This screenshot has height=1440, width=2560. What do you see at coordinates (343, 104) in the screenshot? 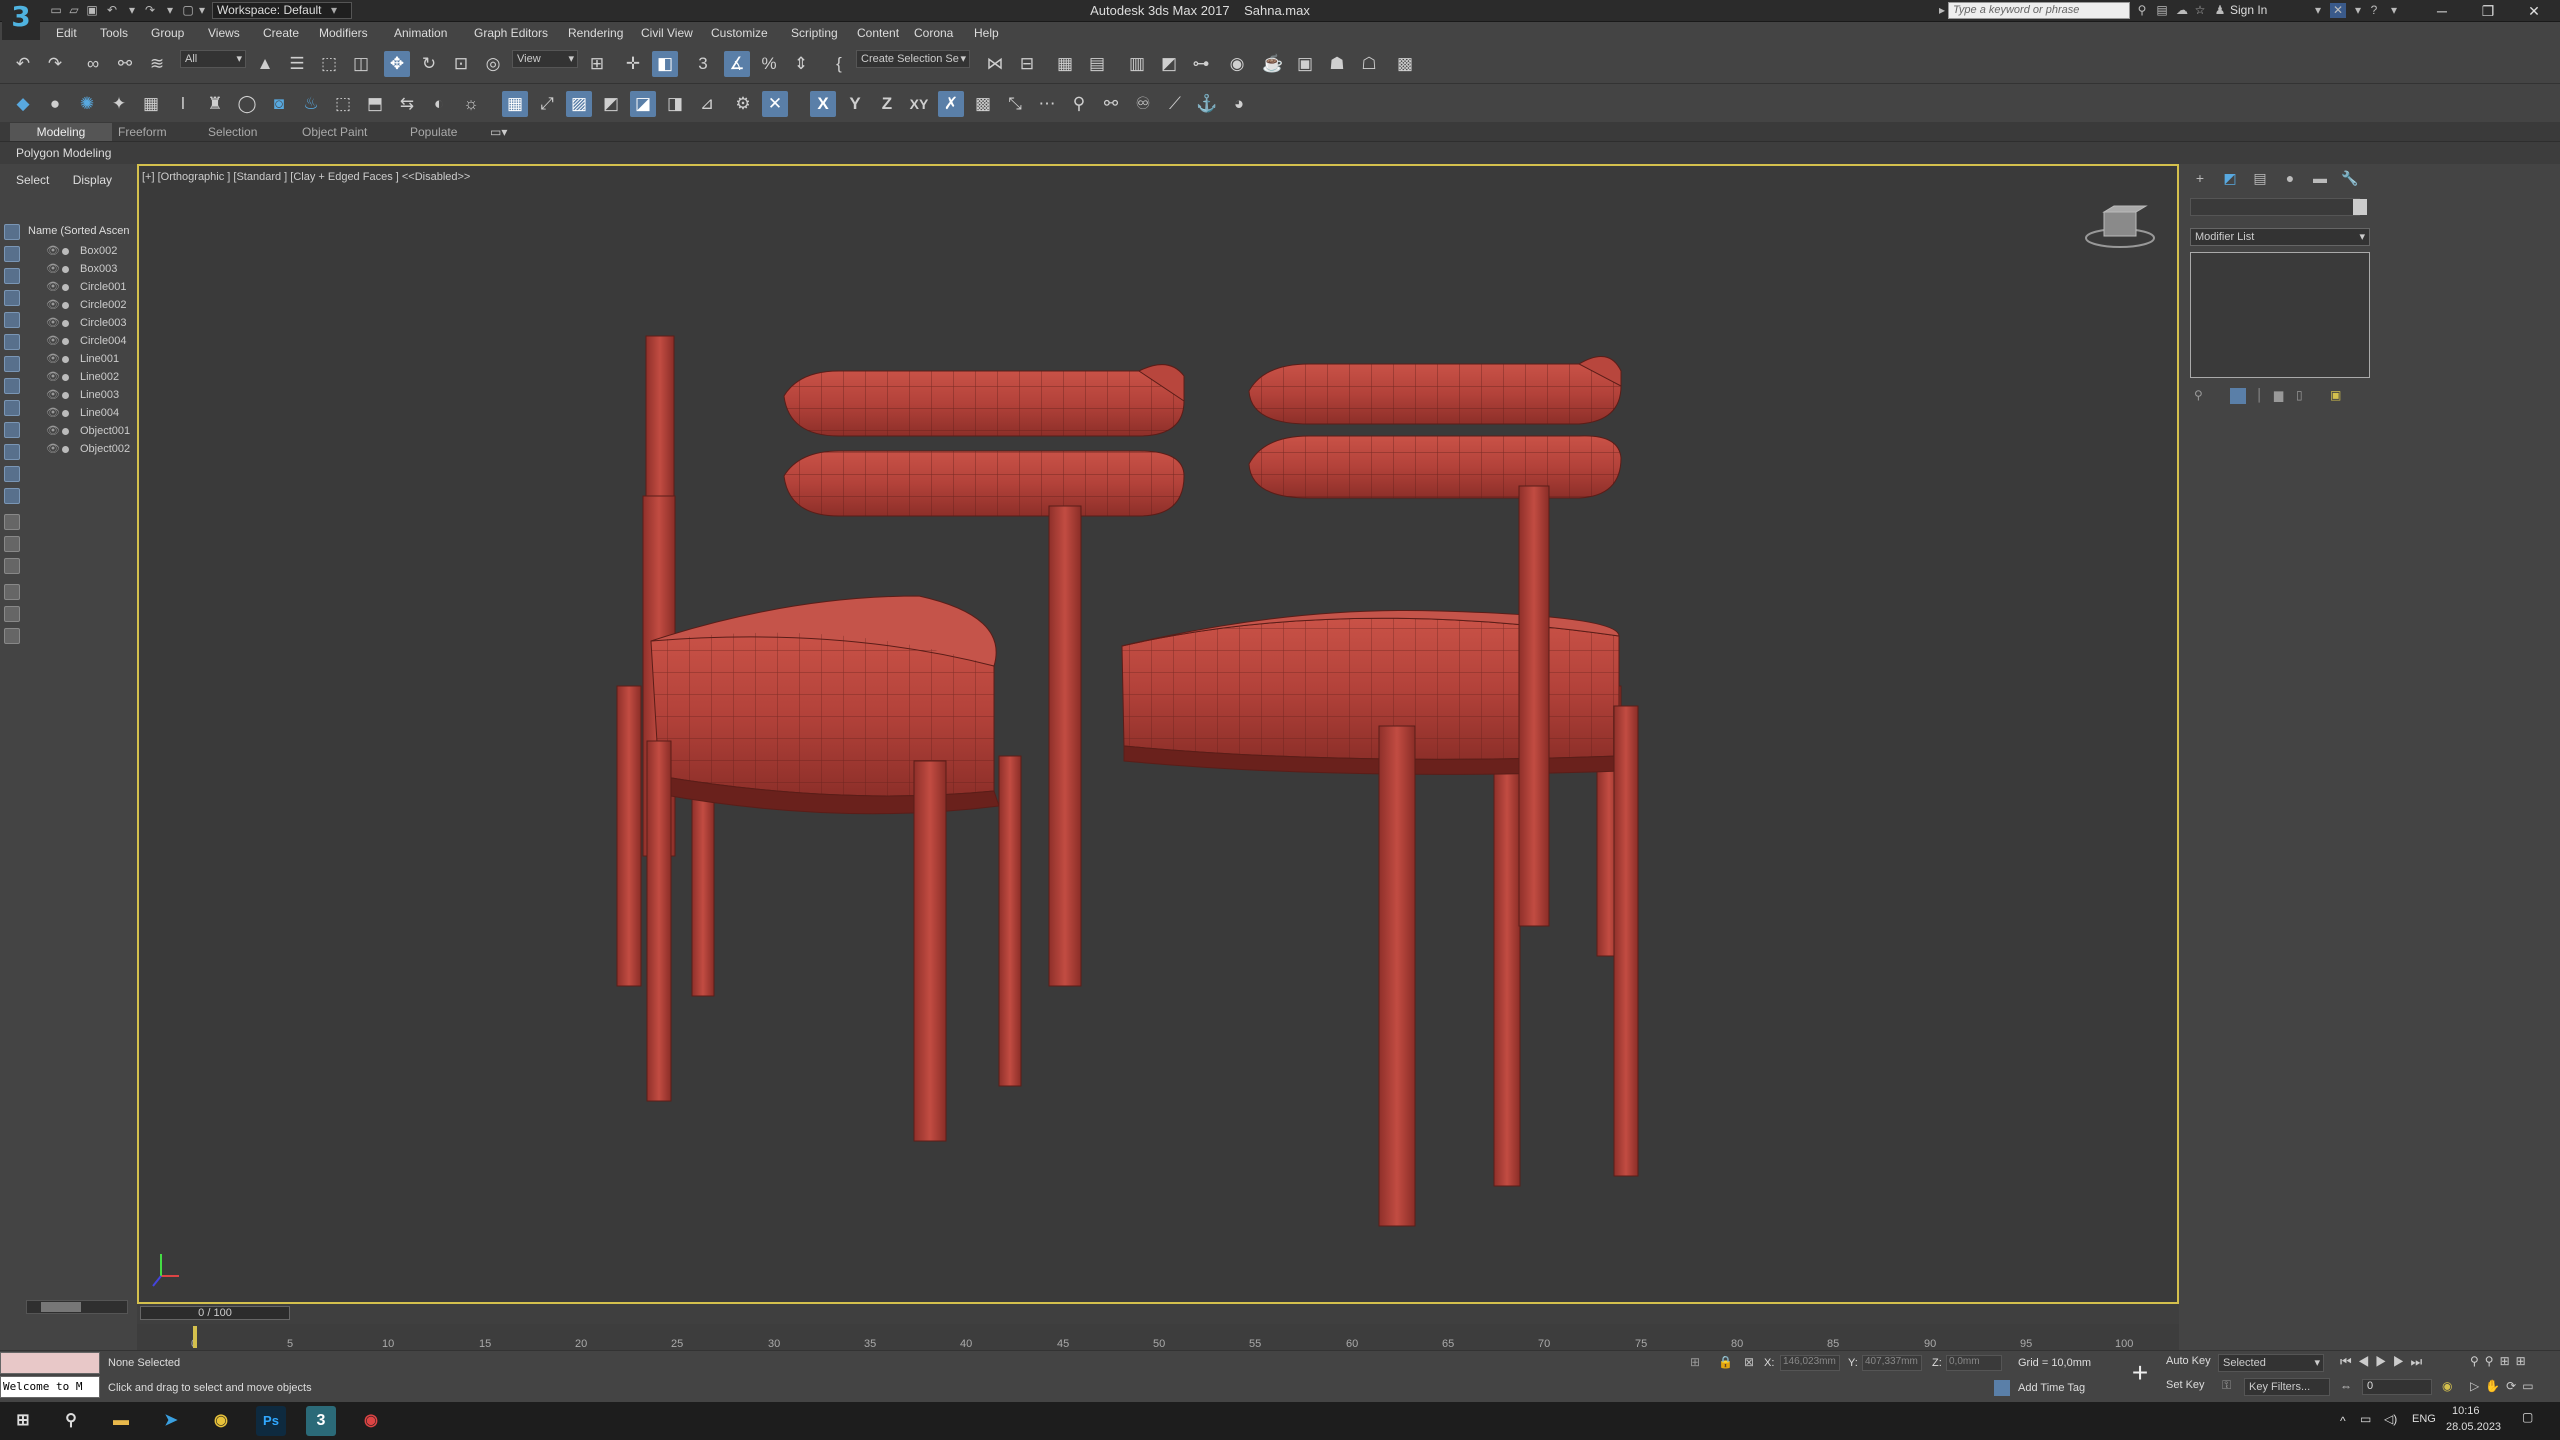
I see `proxy-icon: ⬚` at bounding box center [343, 104].